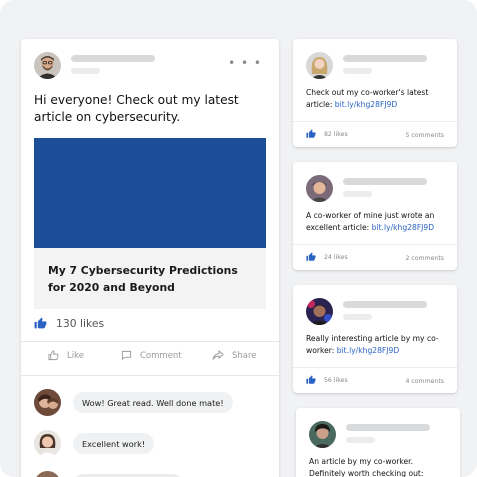 The height and width of the screenshot is (477, 477). Describe the element at coordinates (375, 134) in the screenshot. I see `feed-card-footer: 82 likes 5 comments` at that location.